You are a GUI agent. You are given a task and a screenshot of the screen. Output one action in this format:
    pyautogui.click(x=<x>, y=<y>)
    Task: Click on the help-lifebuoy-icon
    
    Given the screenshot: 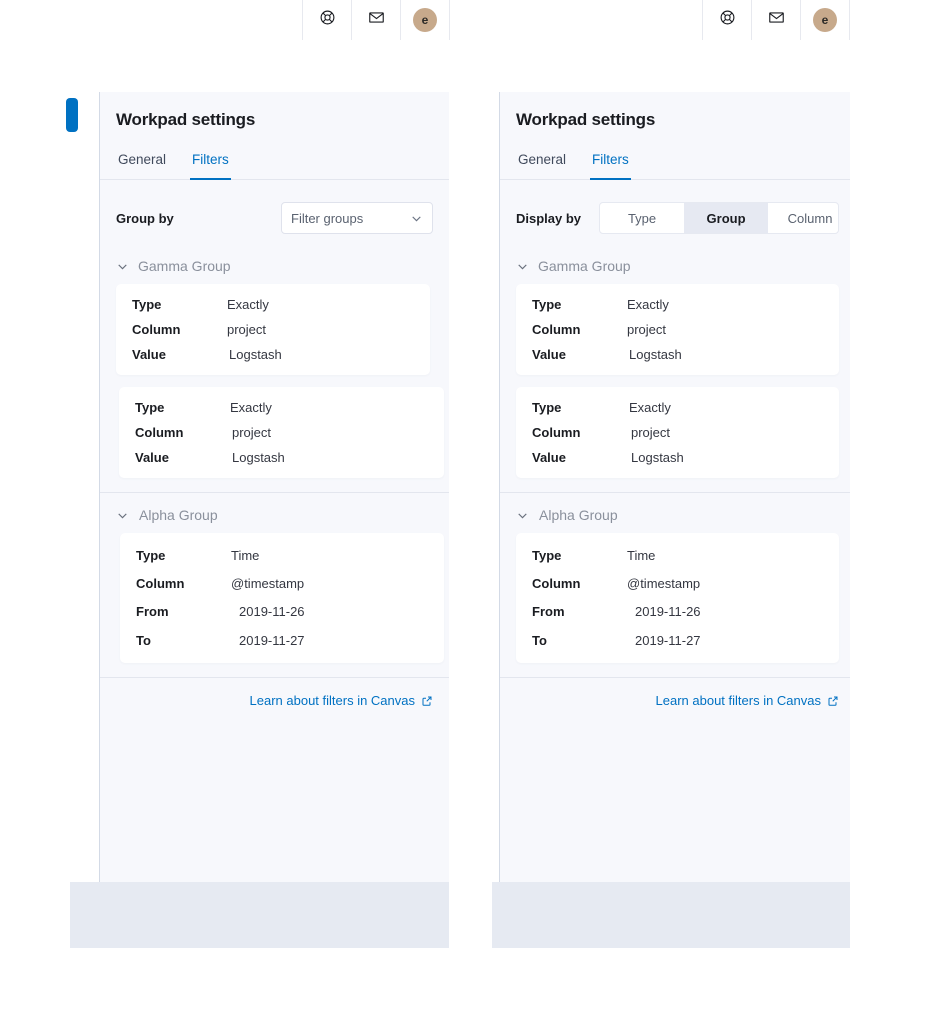 What is the action you would take?
    pyautogui.click(x=727, y=20)
    